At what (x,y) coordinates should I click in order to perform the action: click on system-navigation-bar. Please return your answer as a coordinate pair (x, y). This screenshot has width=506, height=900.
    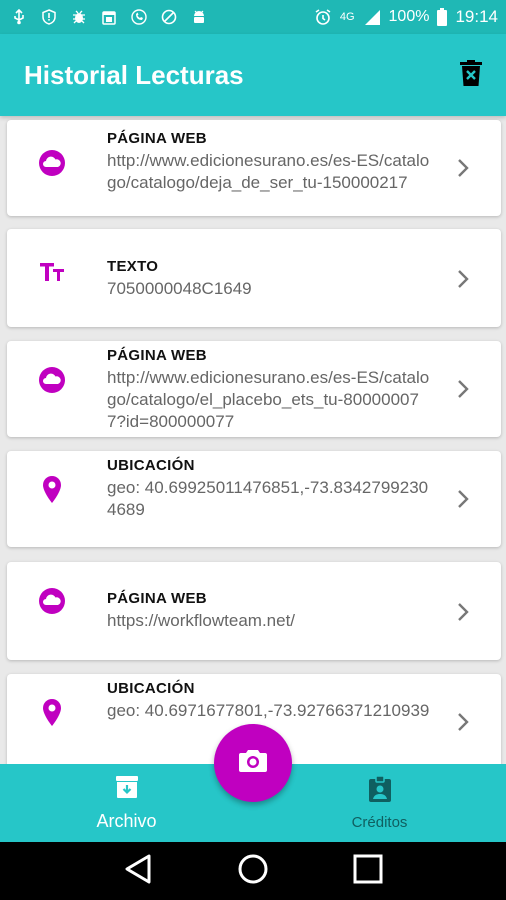
    Looking at the image, I should click on (253, 871).